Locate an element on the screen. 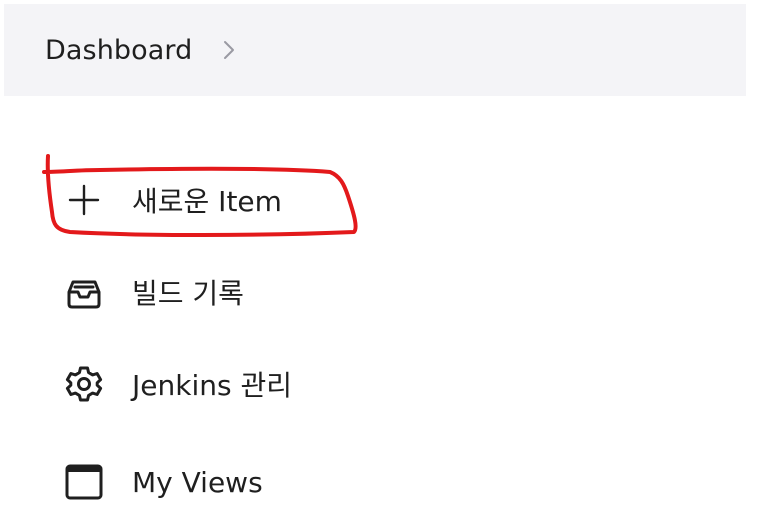 The image size is (784, 520). sidebar-item-my-views: My Views is located at coordinates (161, 482).